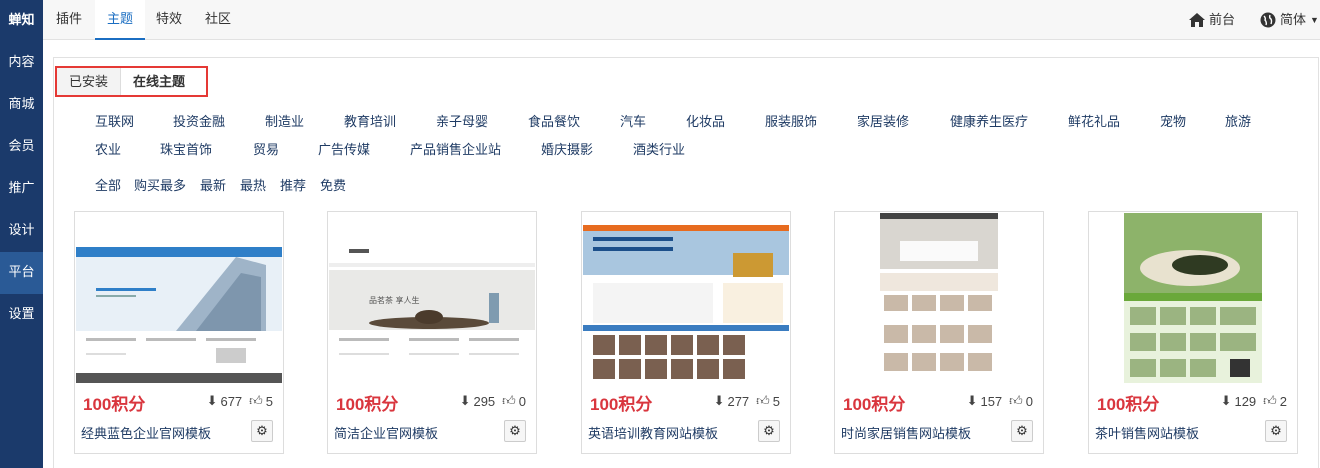  I want to click on category-link: 产品销售企业站, so click(455, 148).